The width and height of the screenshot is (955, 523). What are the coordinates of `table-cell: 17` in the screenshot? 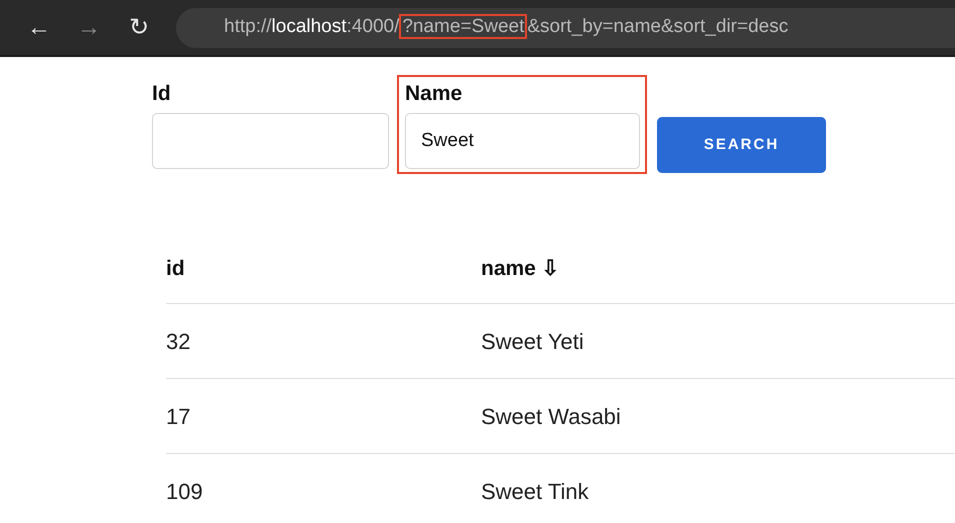 It's located at (178, 416).